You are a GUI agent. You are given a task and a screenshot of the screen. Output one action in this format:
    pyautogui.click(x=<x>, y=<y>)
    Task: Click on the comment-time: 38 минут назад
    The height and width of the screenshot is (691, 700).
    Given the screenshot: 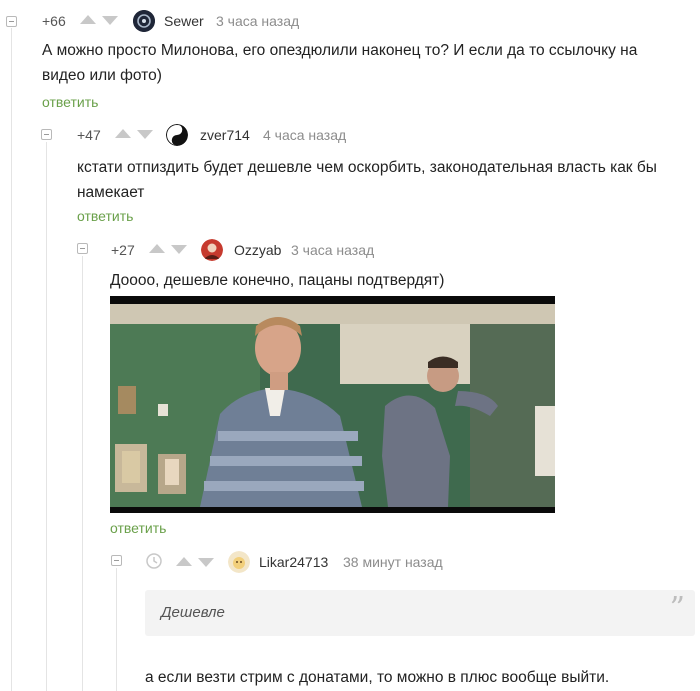 What is the action you would take?
    pyautogui.click(x=393, y=562)
    